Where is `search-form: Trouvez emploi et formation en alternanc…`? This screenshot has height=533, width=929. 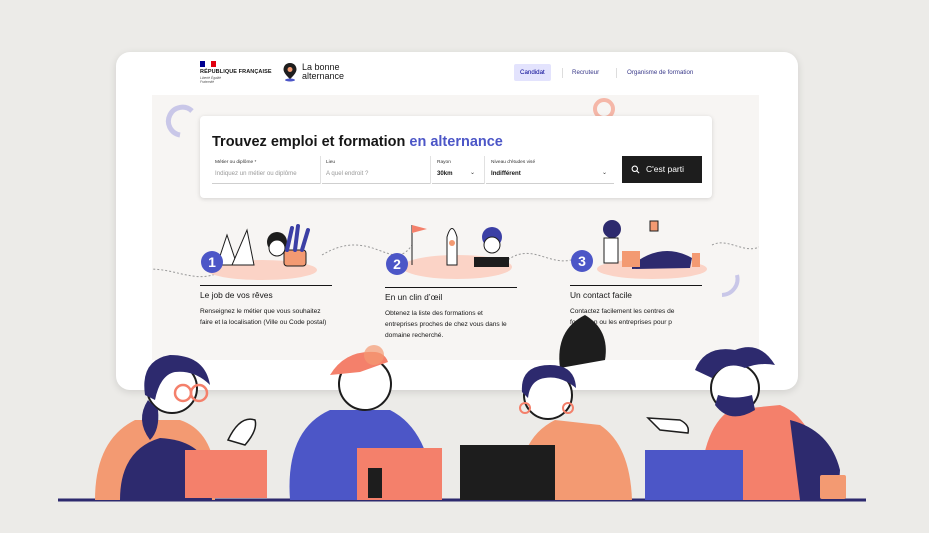 search-form: Trouvez emploi et formation en alternanc… is located at coordinates (456, 157).